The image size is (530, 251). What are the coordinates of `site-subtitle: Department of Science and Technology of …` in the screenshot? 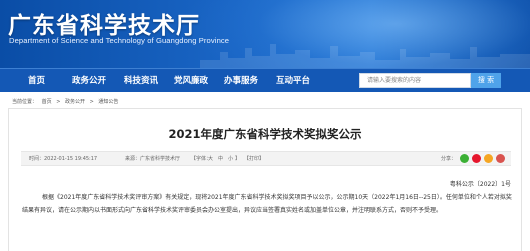 It's located at (119, 40).